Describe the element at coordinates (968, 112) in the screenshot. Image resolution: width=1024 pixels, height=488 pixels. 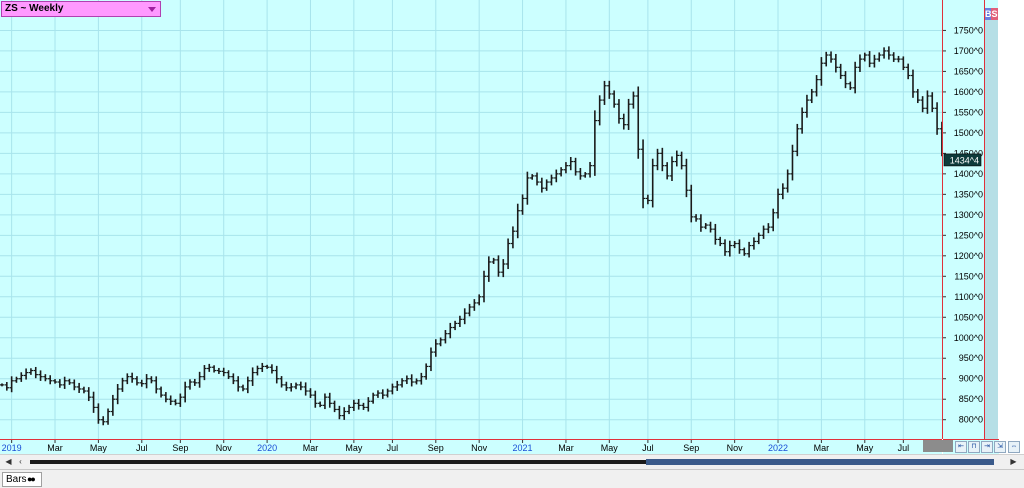
I see `y-tick-label: 1550^0` at that location.